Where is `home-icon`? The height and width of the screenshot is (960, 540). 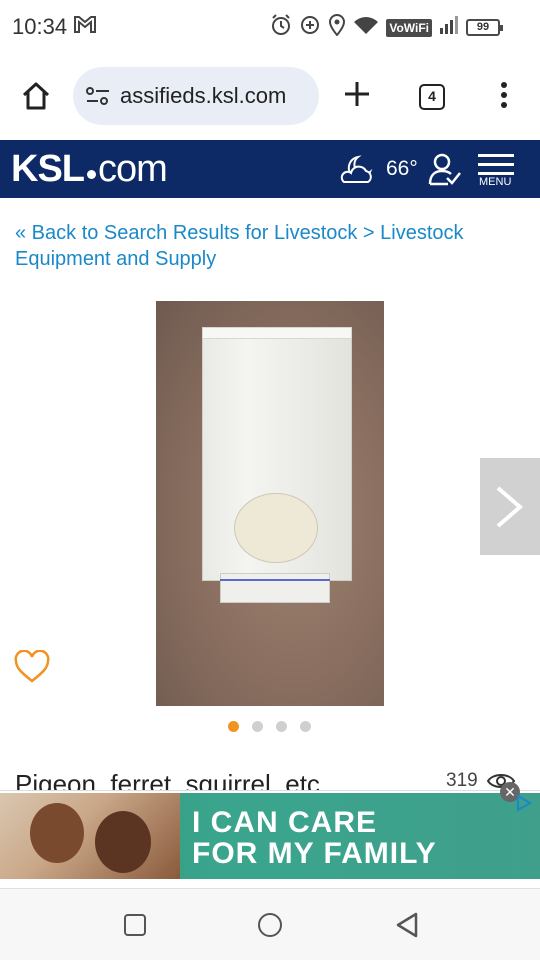 home-icon is located at coordinates (36, 96).